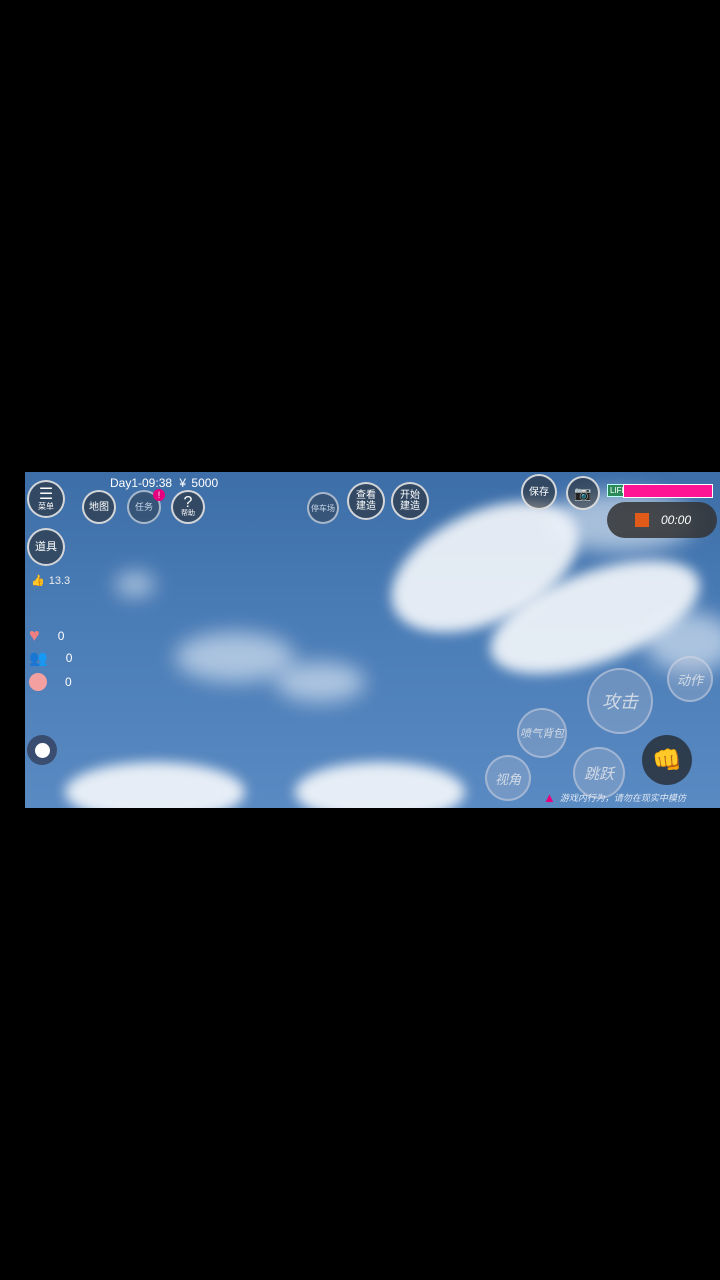 The height and width of the screenshot is (1280, 720). I want to click on record-stop-icon, so click(642, 520).